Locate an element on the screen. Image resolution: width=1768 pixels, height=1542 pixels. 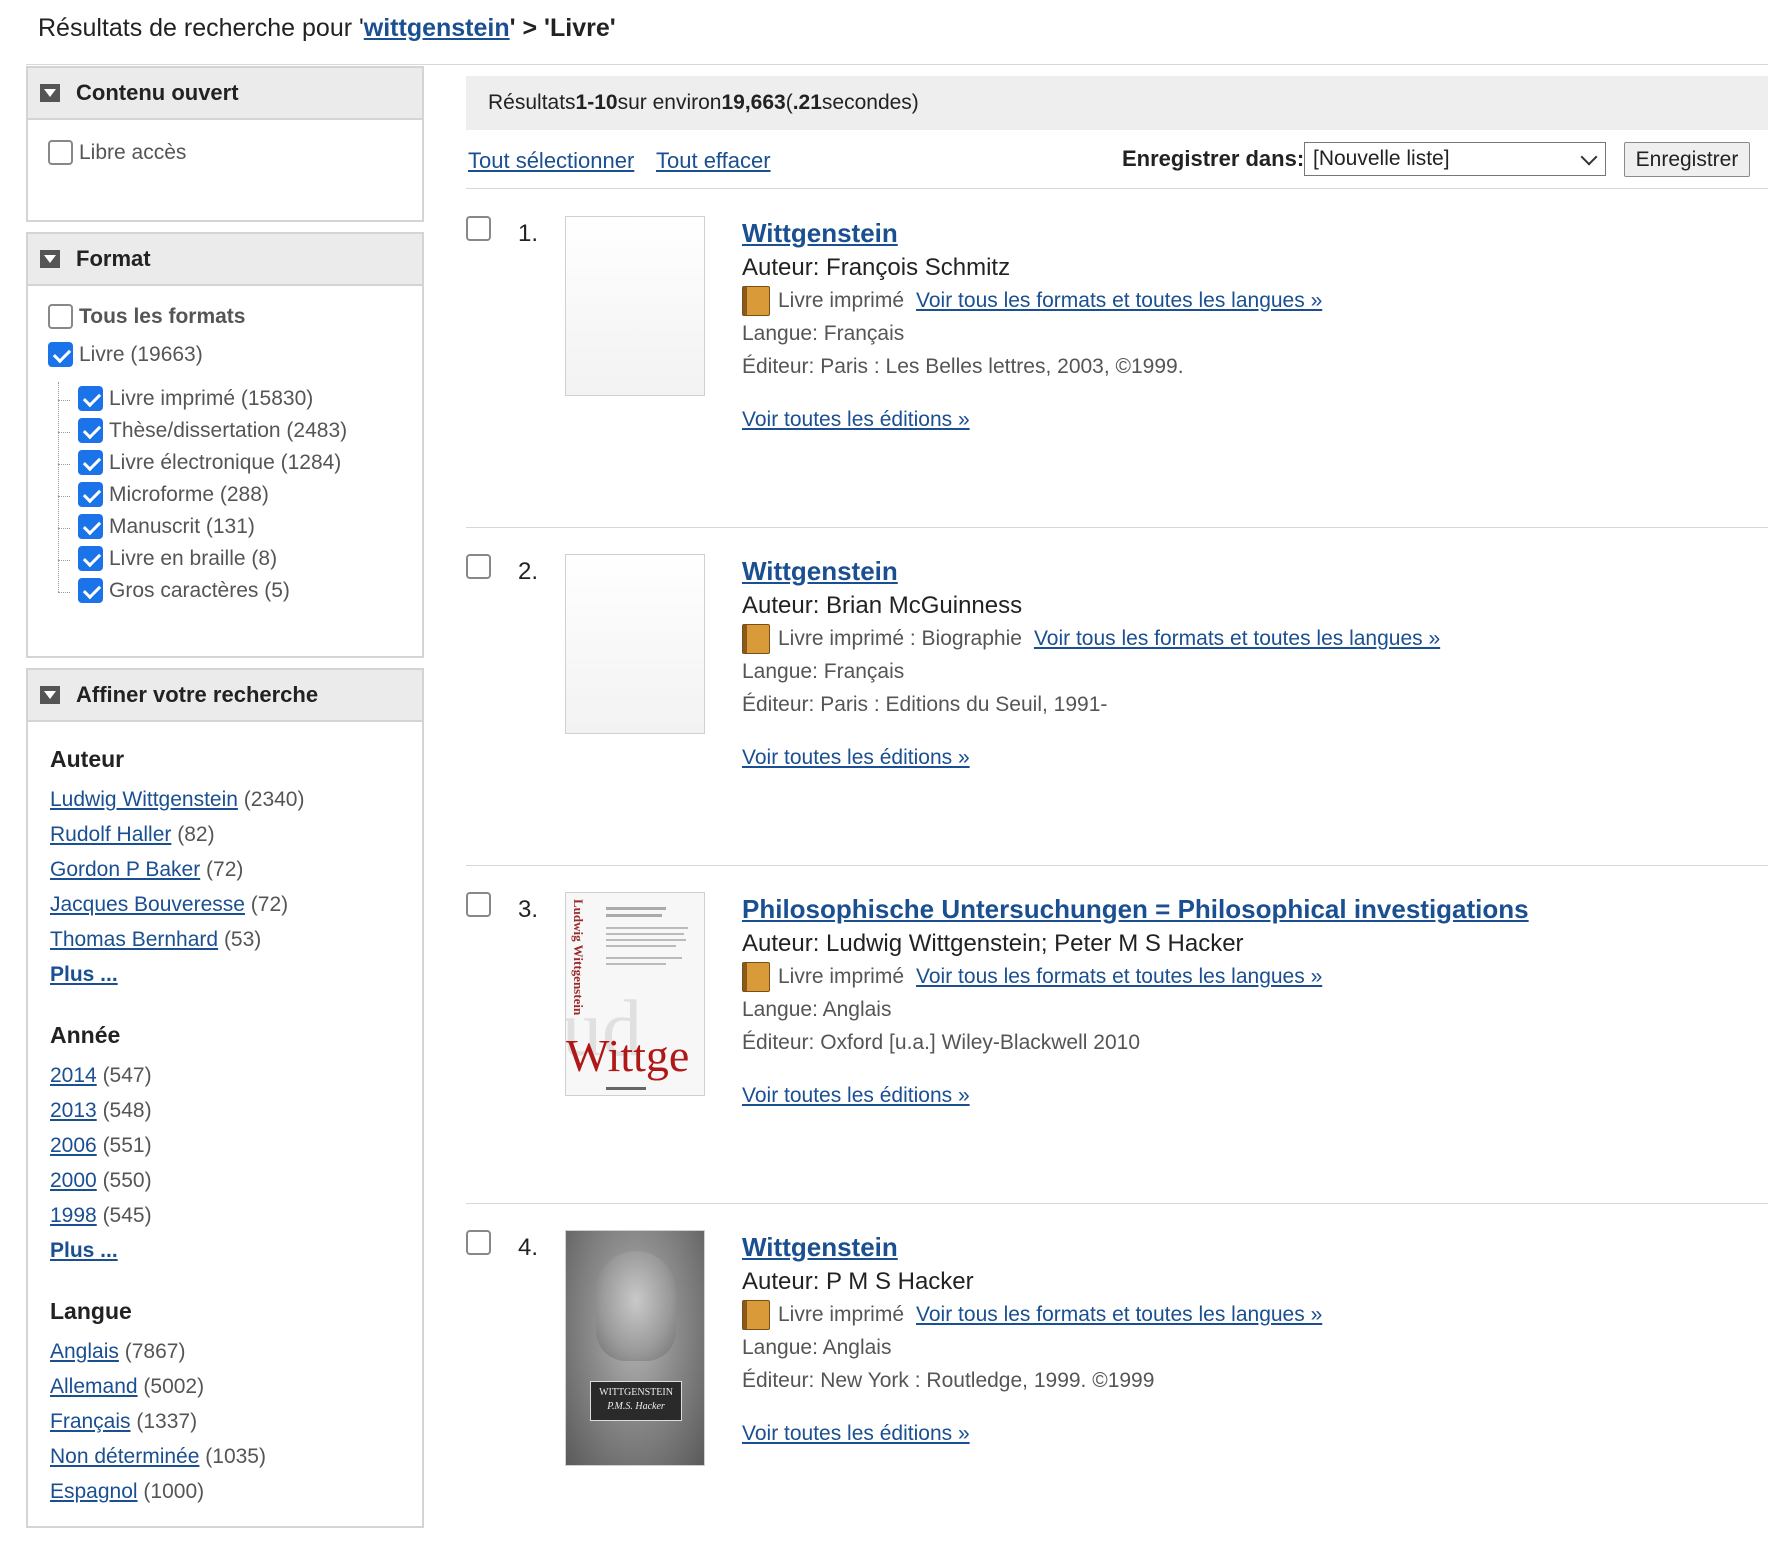
format-livre-checkbox is located at coordinates (60, 354).